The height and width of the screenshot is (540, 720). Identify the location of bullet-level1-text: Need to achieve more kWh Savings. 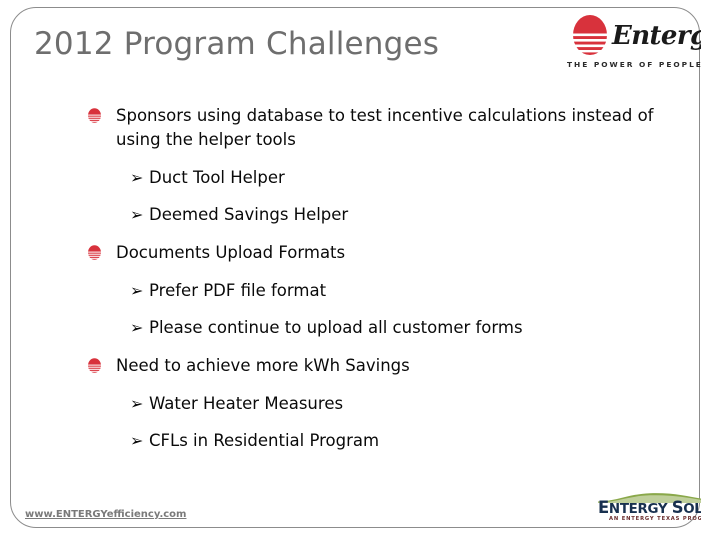
(263, 365).